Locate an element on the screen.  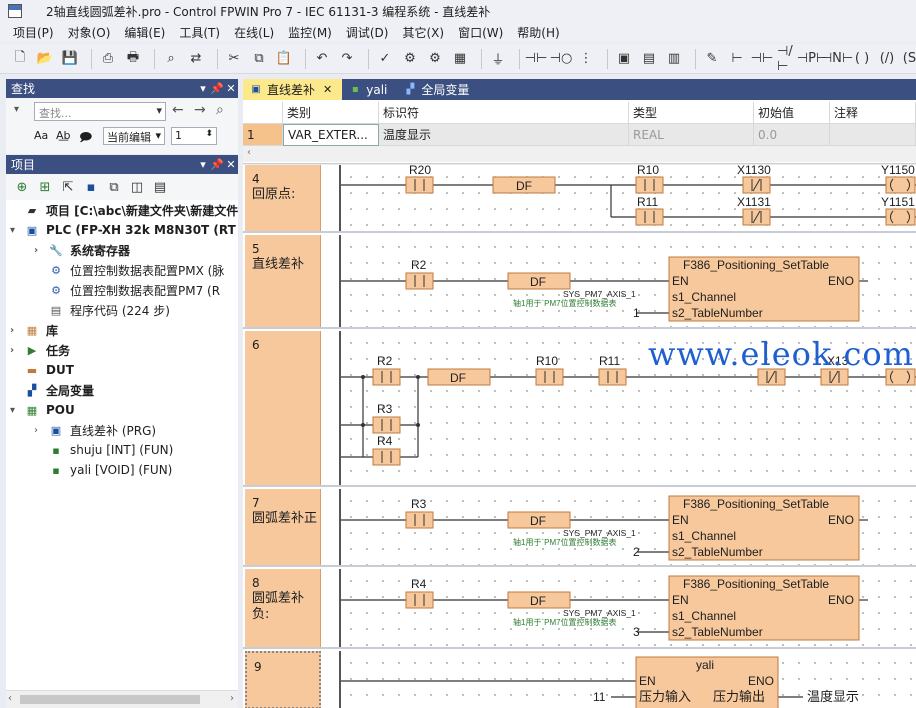
contact-no-icon: ⊣⊢ is located at coordinates (762, 59).